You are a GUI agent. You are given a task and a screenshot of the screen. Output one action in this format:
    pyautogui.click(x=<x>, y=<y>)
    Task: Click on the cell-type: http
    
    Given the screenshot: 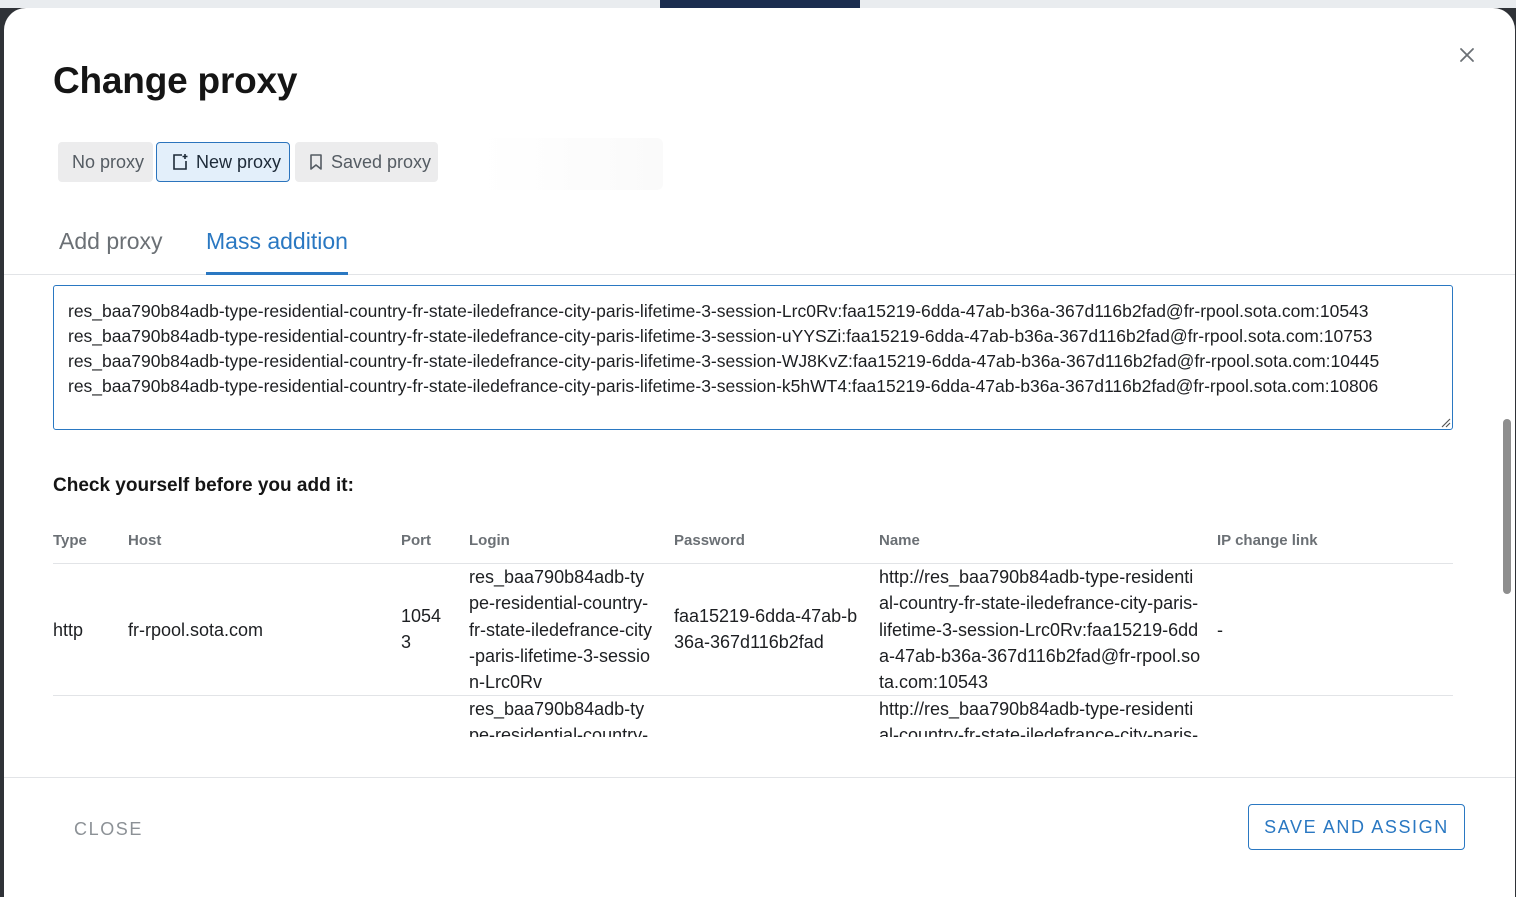 What is the action you would take?
    pyautogui.click(x=68, y=630)
    